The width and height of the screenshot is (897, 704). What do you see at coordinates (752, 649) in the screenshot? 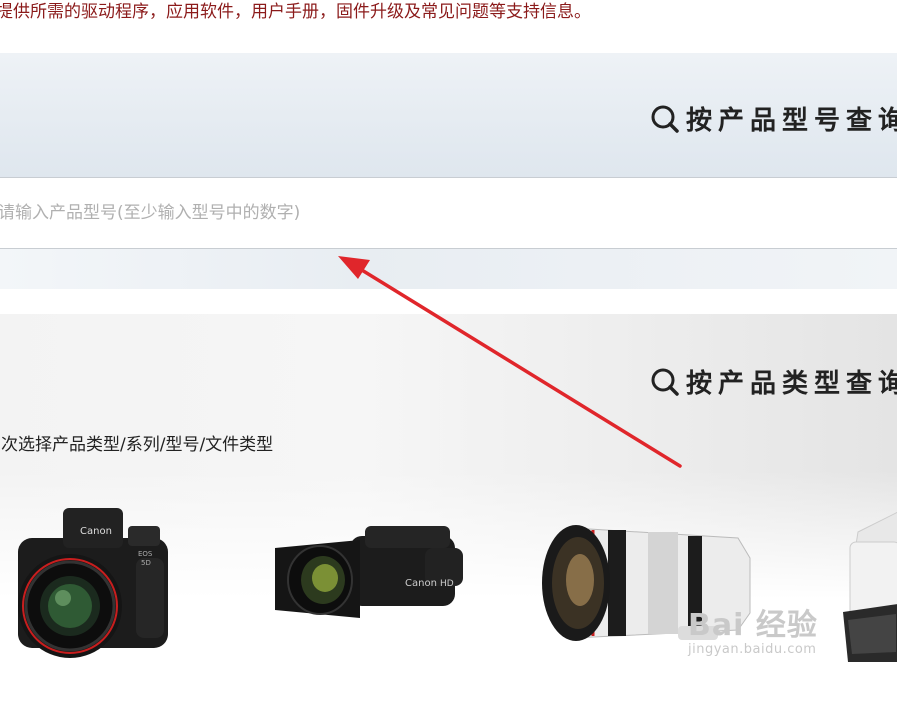
I see `watermark-url: jingyan.baidu.com` at bounding box center [752, 649].